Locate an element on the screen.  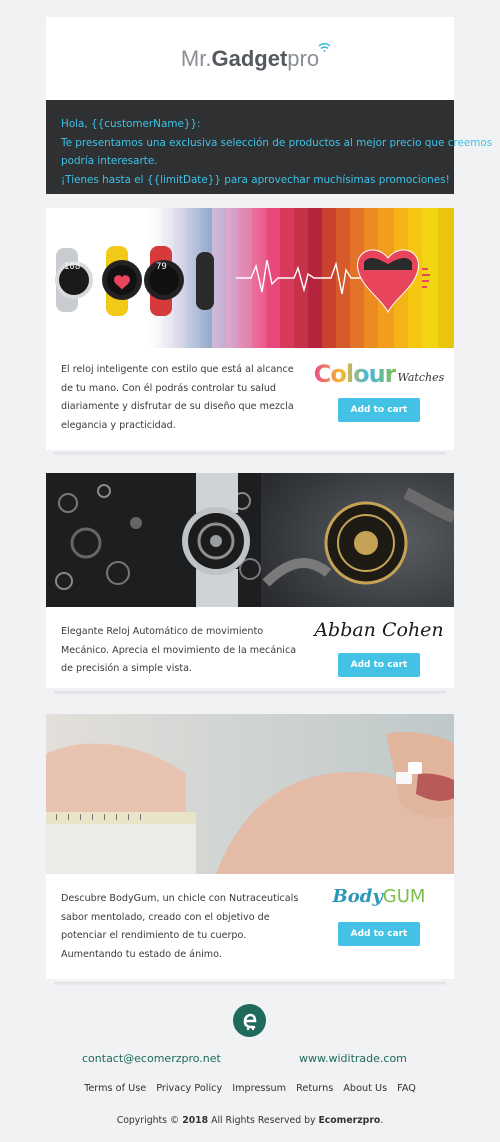
description-line: de precisión a simple vista. is located at coordinates (127, 668).